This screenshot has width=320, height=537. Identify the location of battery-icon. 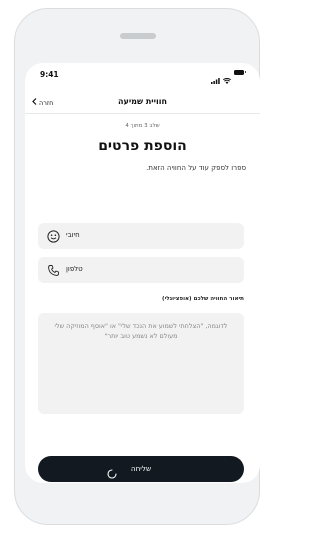
(240, 72).